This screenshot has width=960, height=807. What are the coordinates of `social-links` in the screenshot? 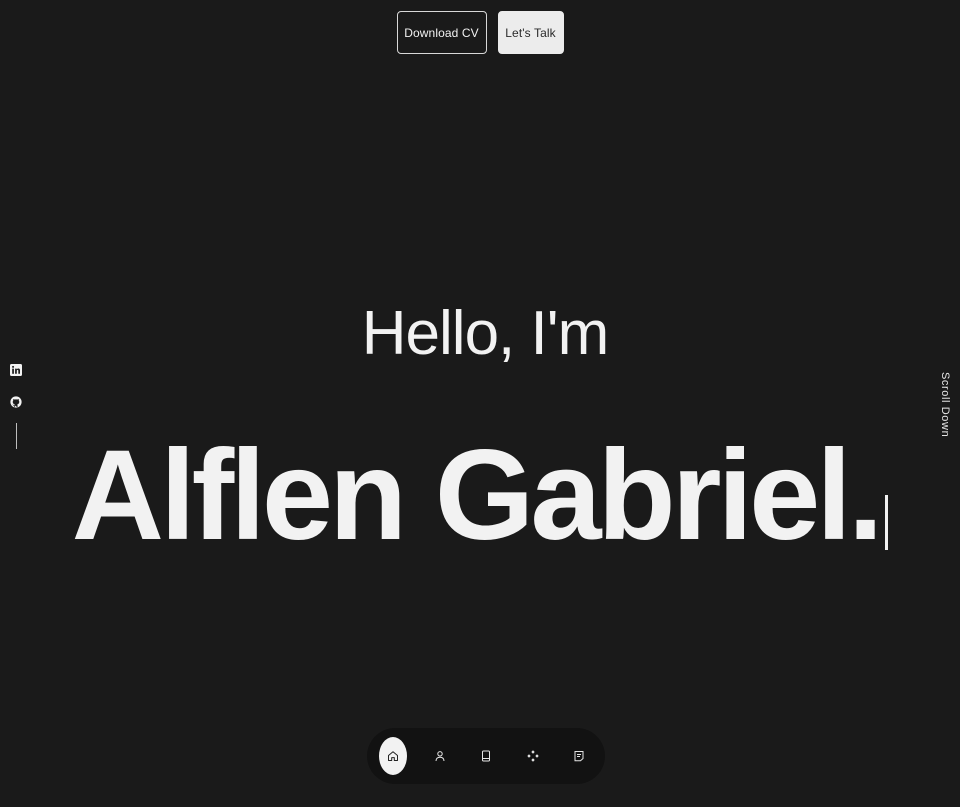 It's located at (16, 406).